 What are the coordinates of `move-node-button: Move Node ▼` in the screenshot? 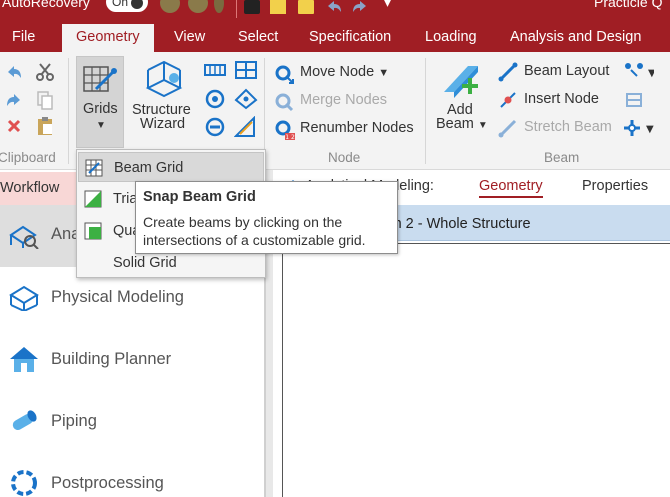 It's located at (344, 72).